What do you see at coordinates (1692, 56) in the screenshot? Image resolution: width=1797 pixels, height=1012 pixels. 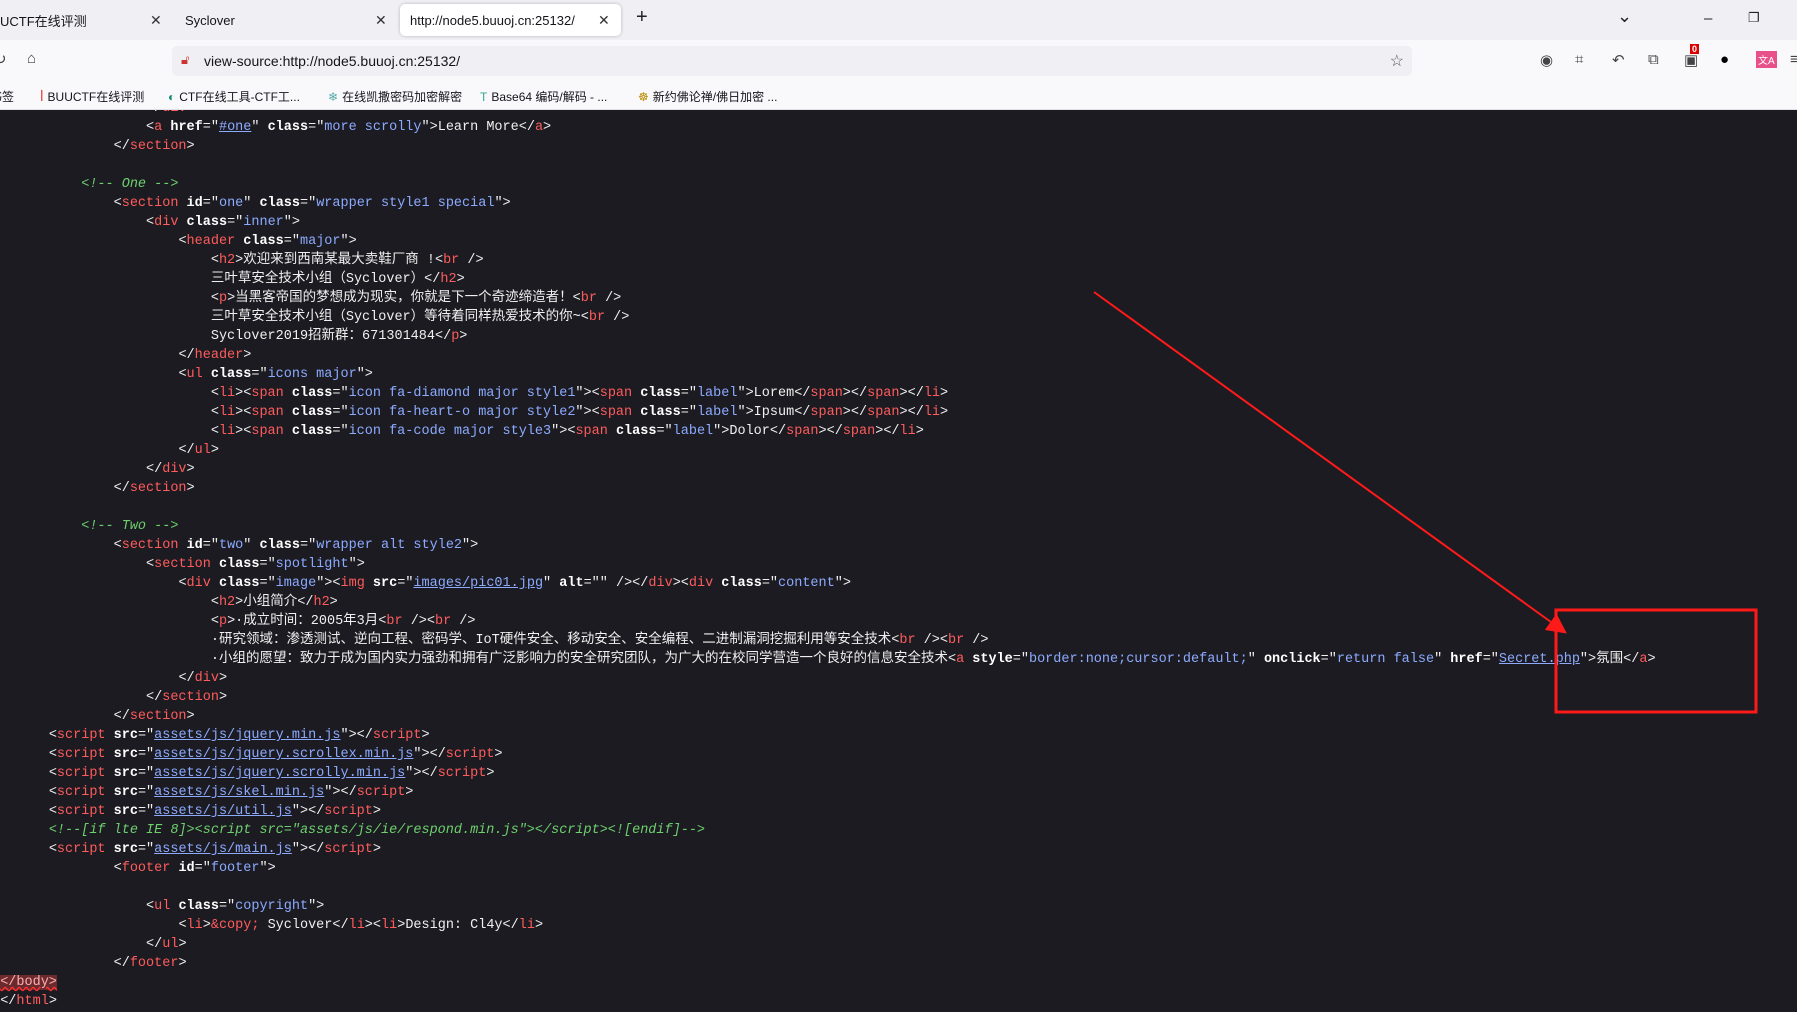 I see `extension-icon: ▣ 0` at bounding box center [1692, 56].